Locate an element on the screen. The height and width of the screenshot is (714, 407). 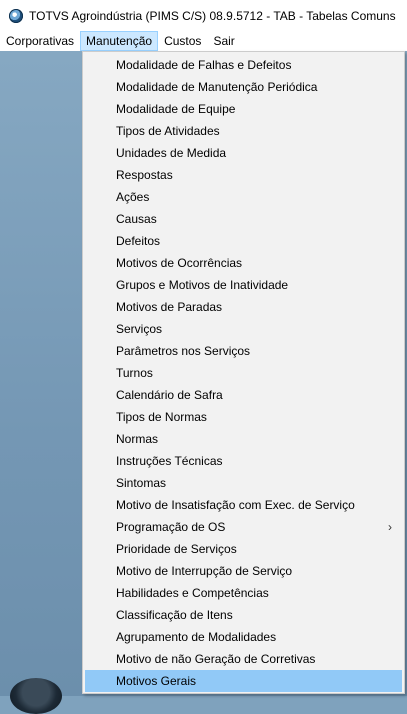
menu-item-acoes: Ações is located at coordinates (243, 197).